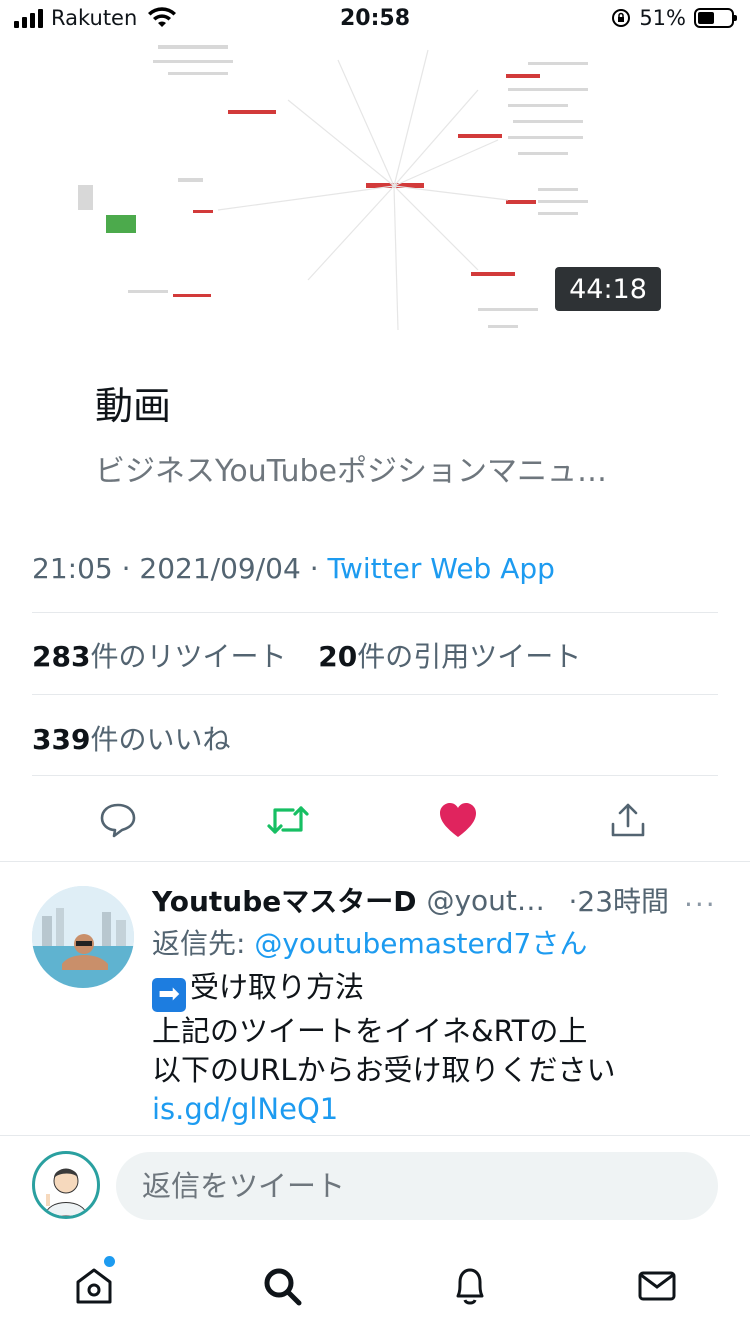 This screenshot has height=1334, width=750. I want to click on avatar-photo, so click(83, 937).